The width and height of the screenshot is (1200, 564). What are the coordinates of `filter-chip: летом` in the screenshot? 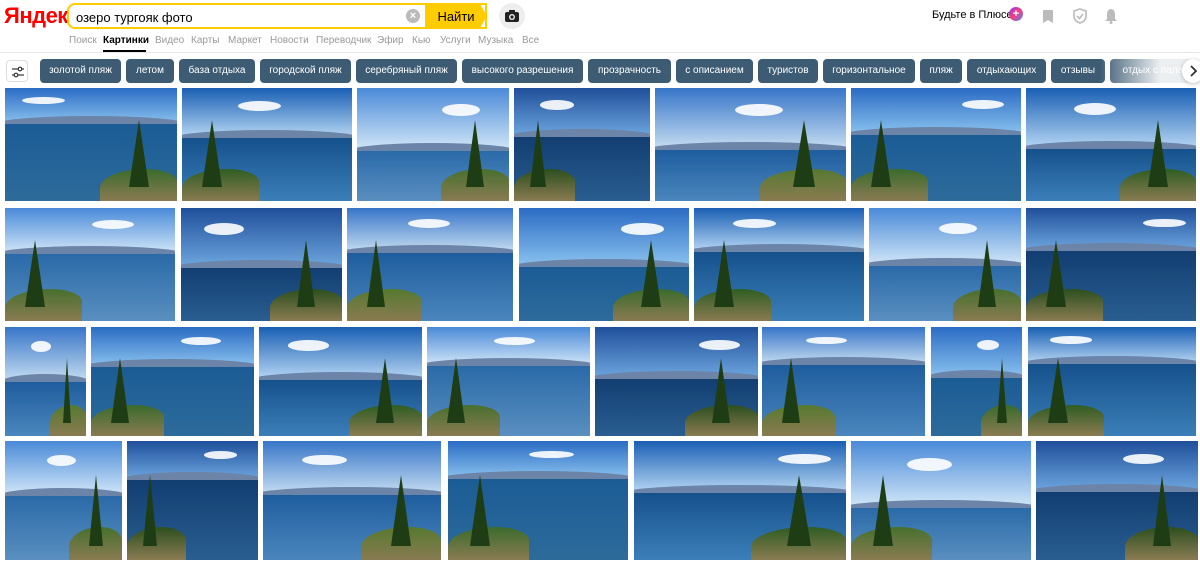 It's located at (150, 71).